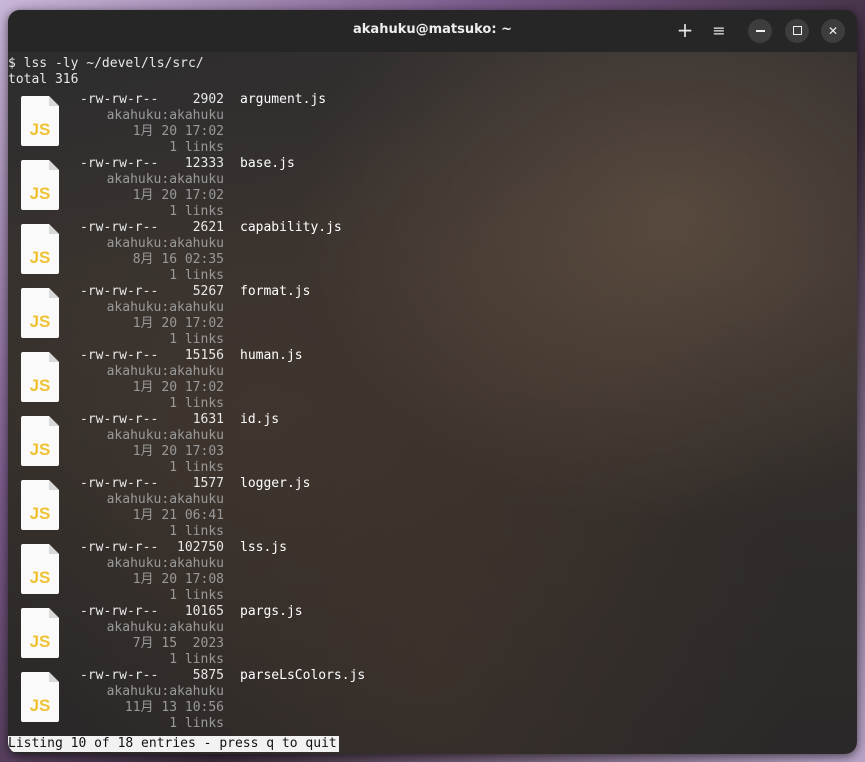 The width and height of the screenshot is (865, 762). What do you see at coordinates (208, 291) in the screenshot?
I see `file-size: 5267` at bounding box center [208, 291].